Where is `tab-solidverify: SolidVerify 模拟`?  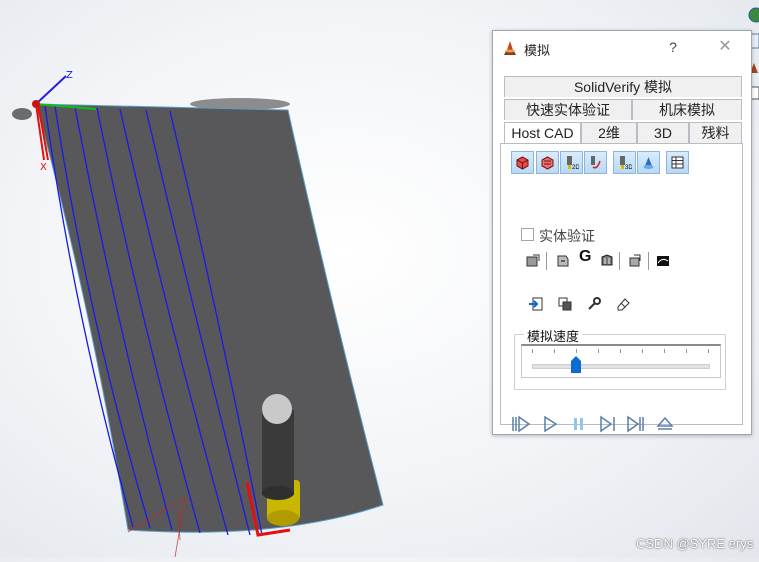
tab-solidverify: SolidVerify 模拟 is located at coordinates (623, 86).